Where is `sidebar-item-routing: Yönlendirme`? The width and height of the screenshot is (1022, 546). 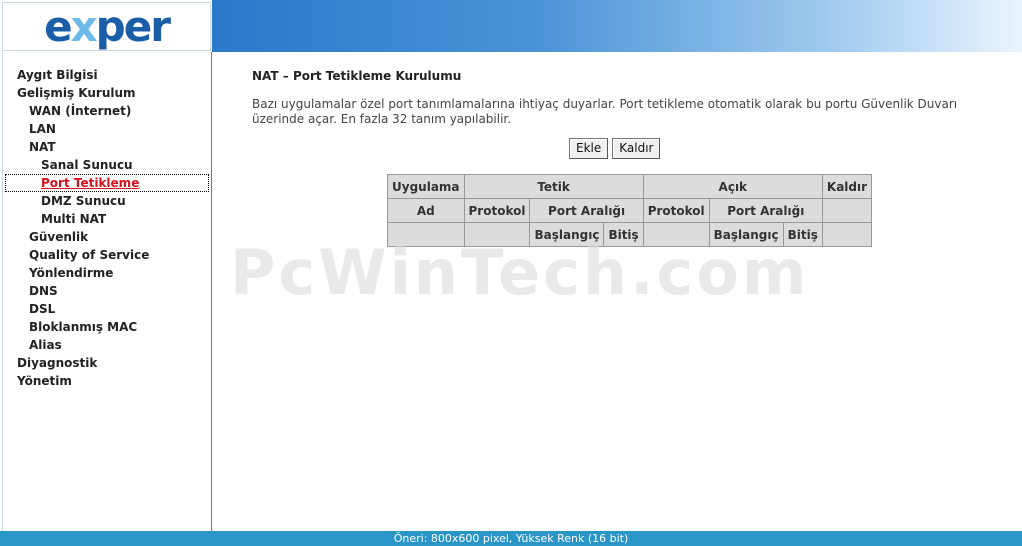
sidebar-item-routing: Yönlendirme is located at coordinates (107, 273).